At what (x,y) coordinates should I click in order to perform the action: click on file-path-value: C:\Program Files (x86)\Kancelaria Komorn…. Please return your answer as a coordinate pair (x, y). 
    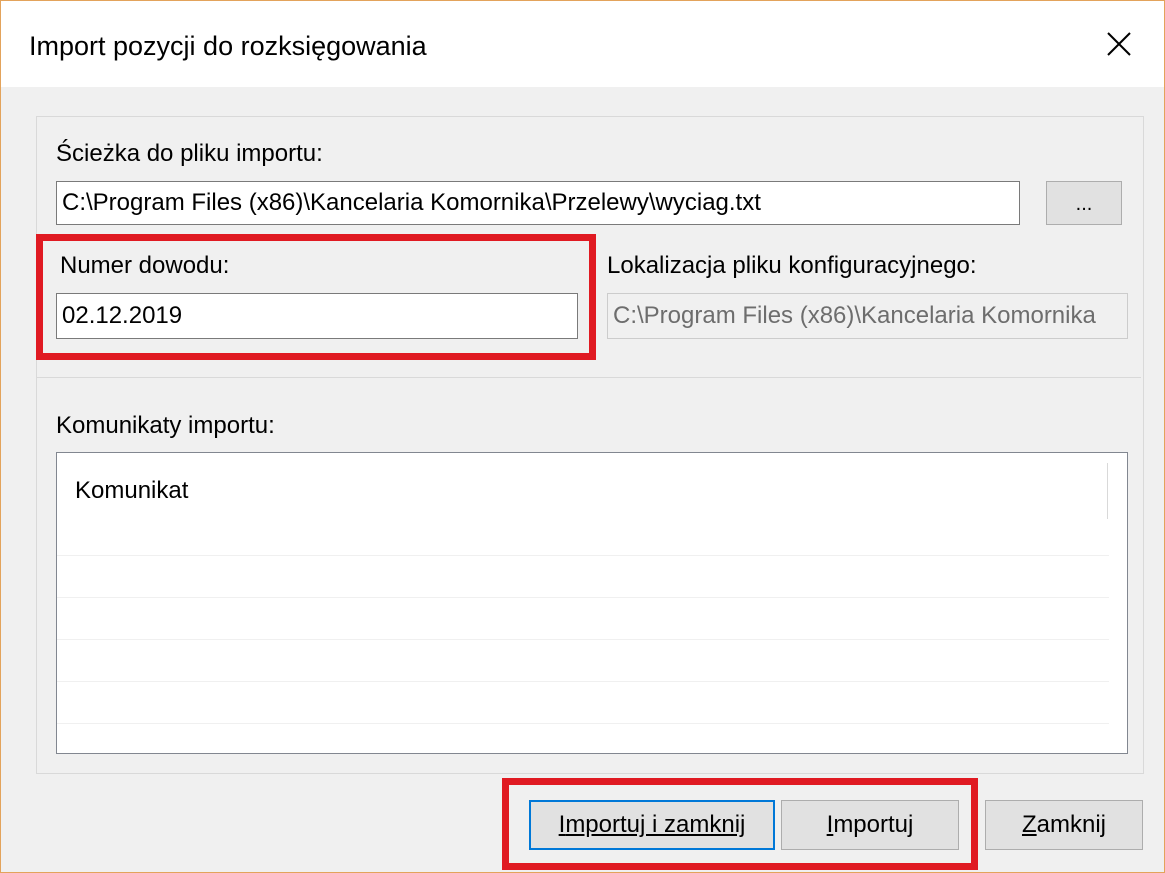
    Looking at the image, I should click on (411, 202).